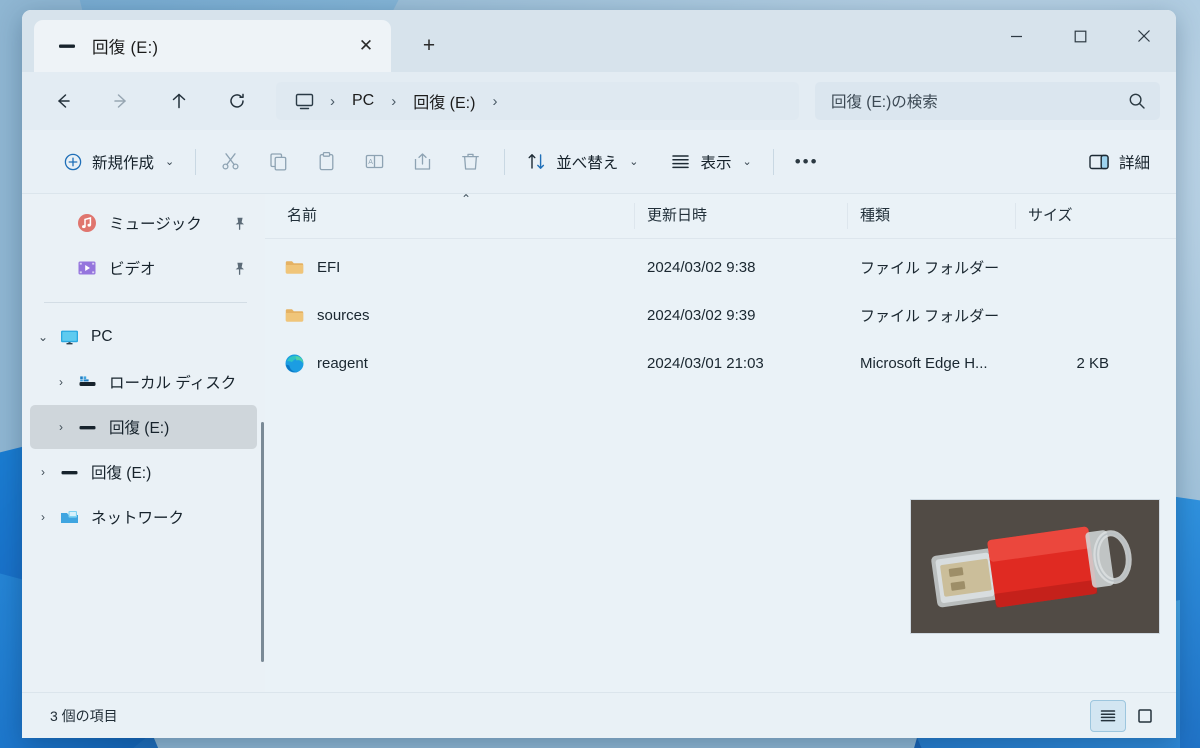 Image resolution: width=1200 pixels, height=748 pixels. What do you see at coordinates (444, 101) in the screenshot?
I see `breadcrumb-item-drive-e: 回復 (E:)` at bounding box center [444, 101].